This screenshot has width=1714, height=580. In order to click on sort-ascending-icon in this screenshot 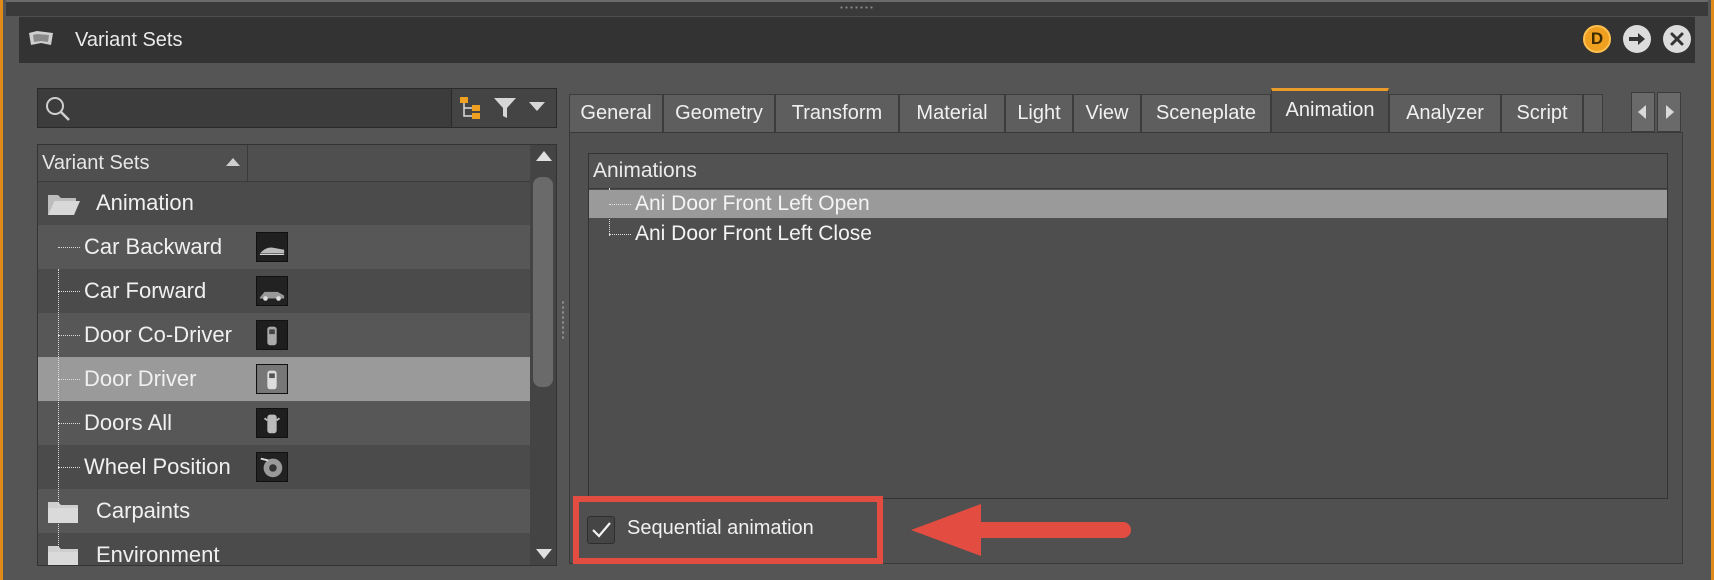, I will do `click(233, 162)`.